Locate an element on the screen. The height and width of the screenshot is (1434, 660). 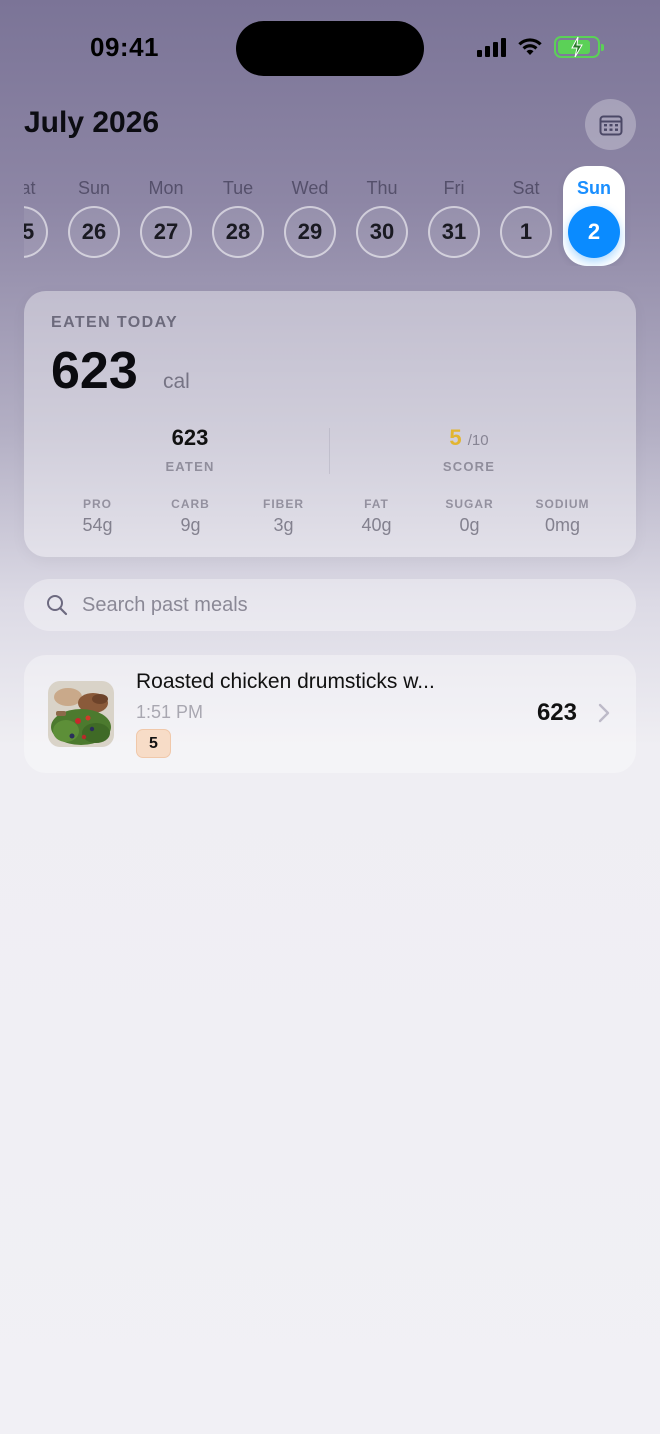
stat-divider is located at coordinates (329, 451).